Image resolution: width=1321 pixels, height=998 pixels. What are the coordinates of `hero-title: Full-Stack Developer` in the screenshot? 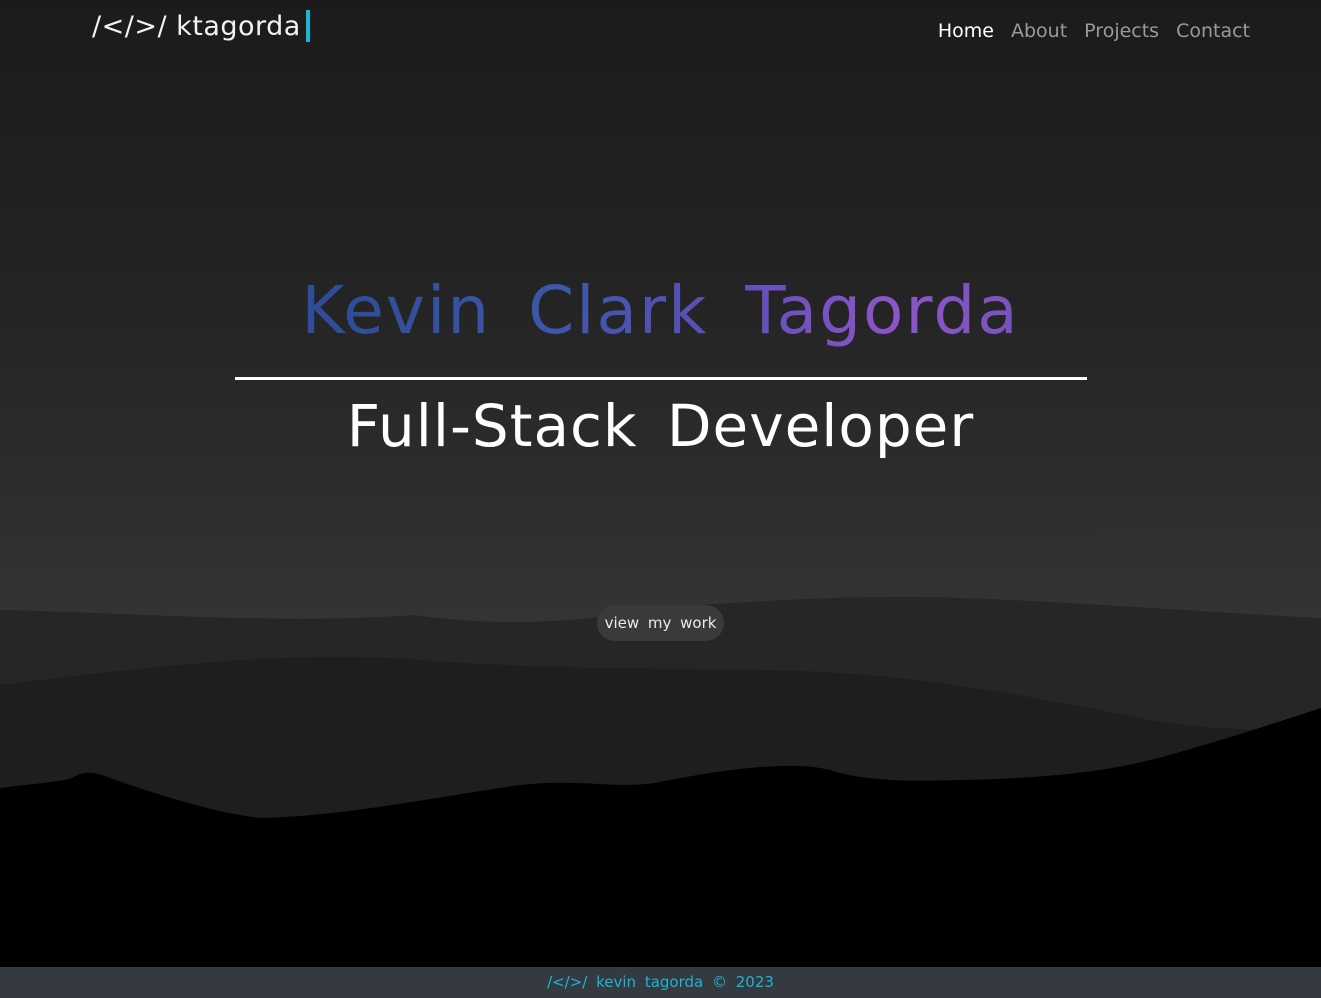 It's located at (660, 426).